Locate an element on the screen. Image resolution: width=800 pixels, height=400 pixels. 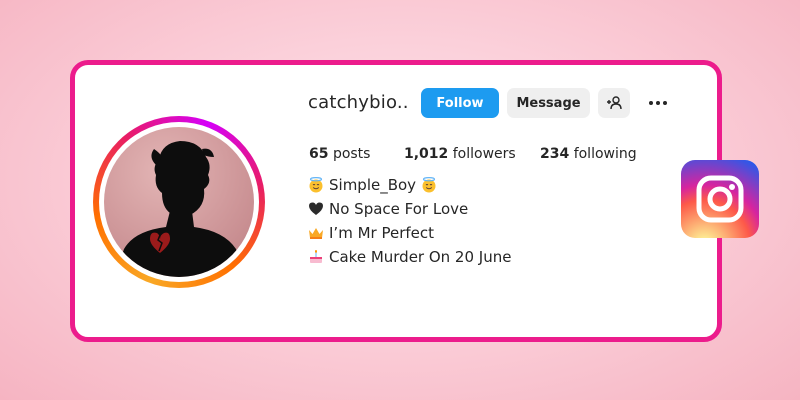
more-options-button is located at coordinates (658, 103).